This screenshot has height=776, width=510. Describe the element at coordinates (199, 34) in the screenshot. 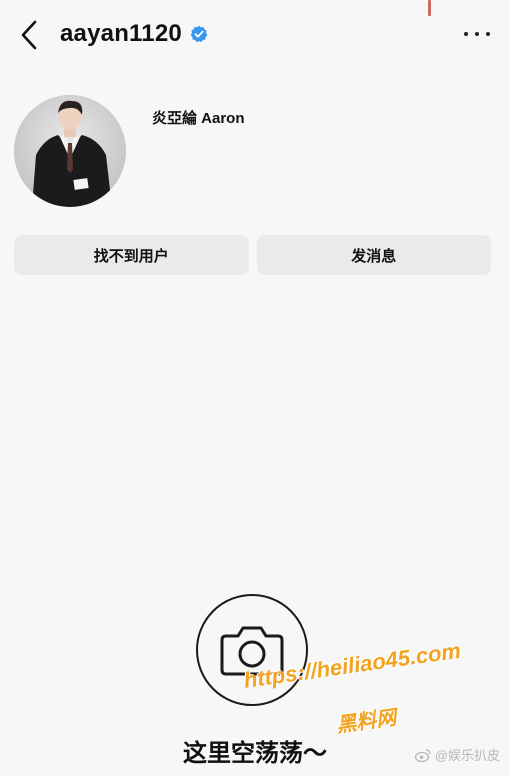

I see `verified-badge-icon` at that location.